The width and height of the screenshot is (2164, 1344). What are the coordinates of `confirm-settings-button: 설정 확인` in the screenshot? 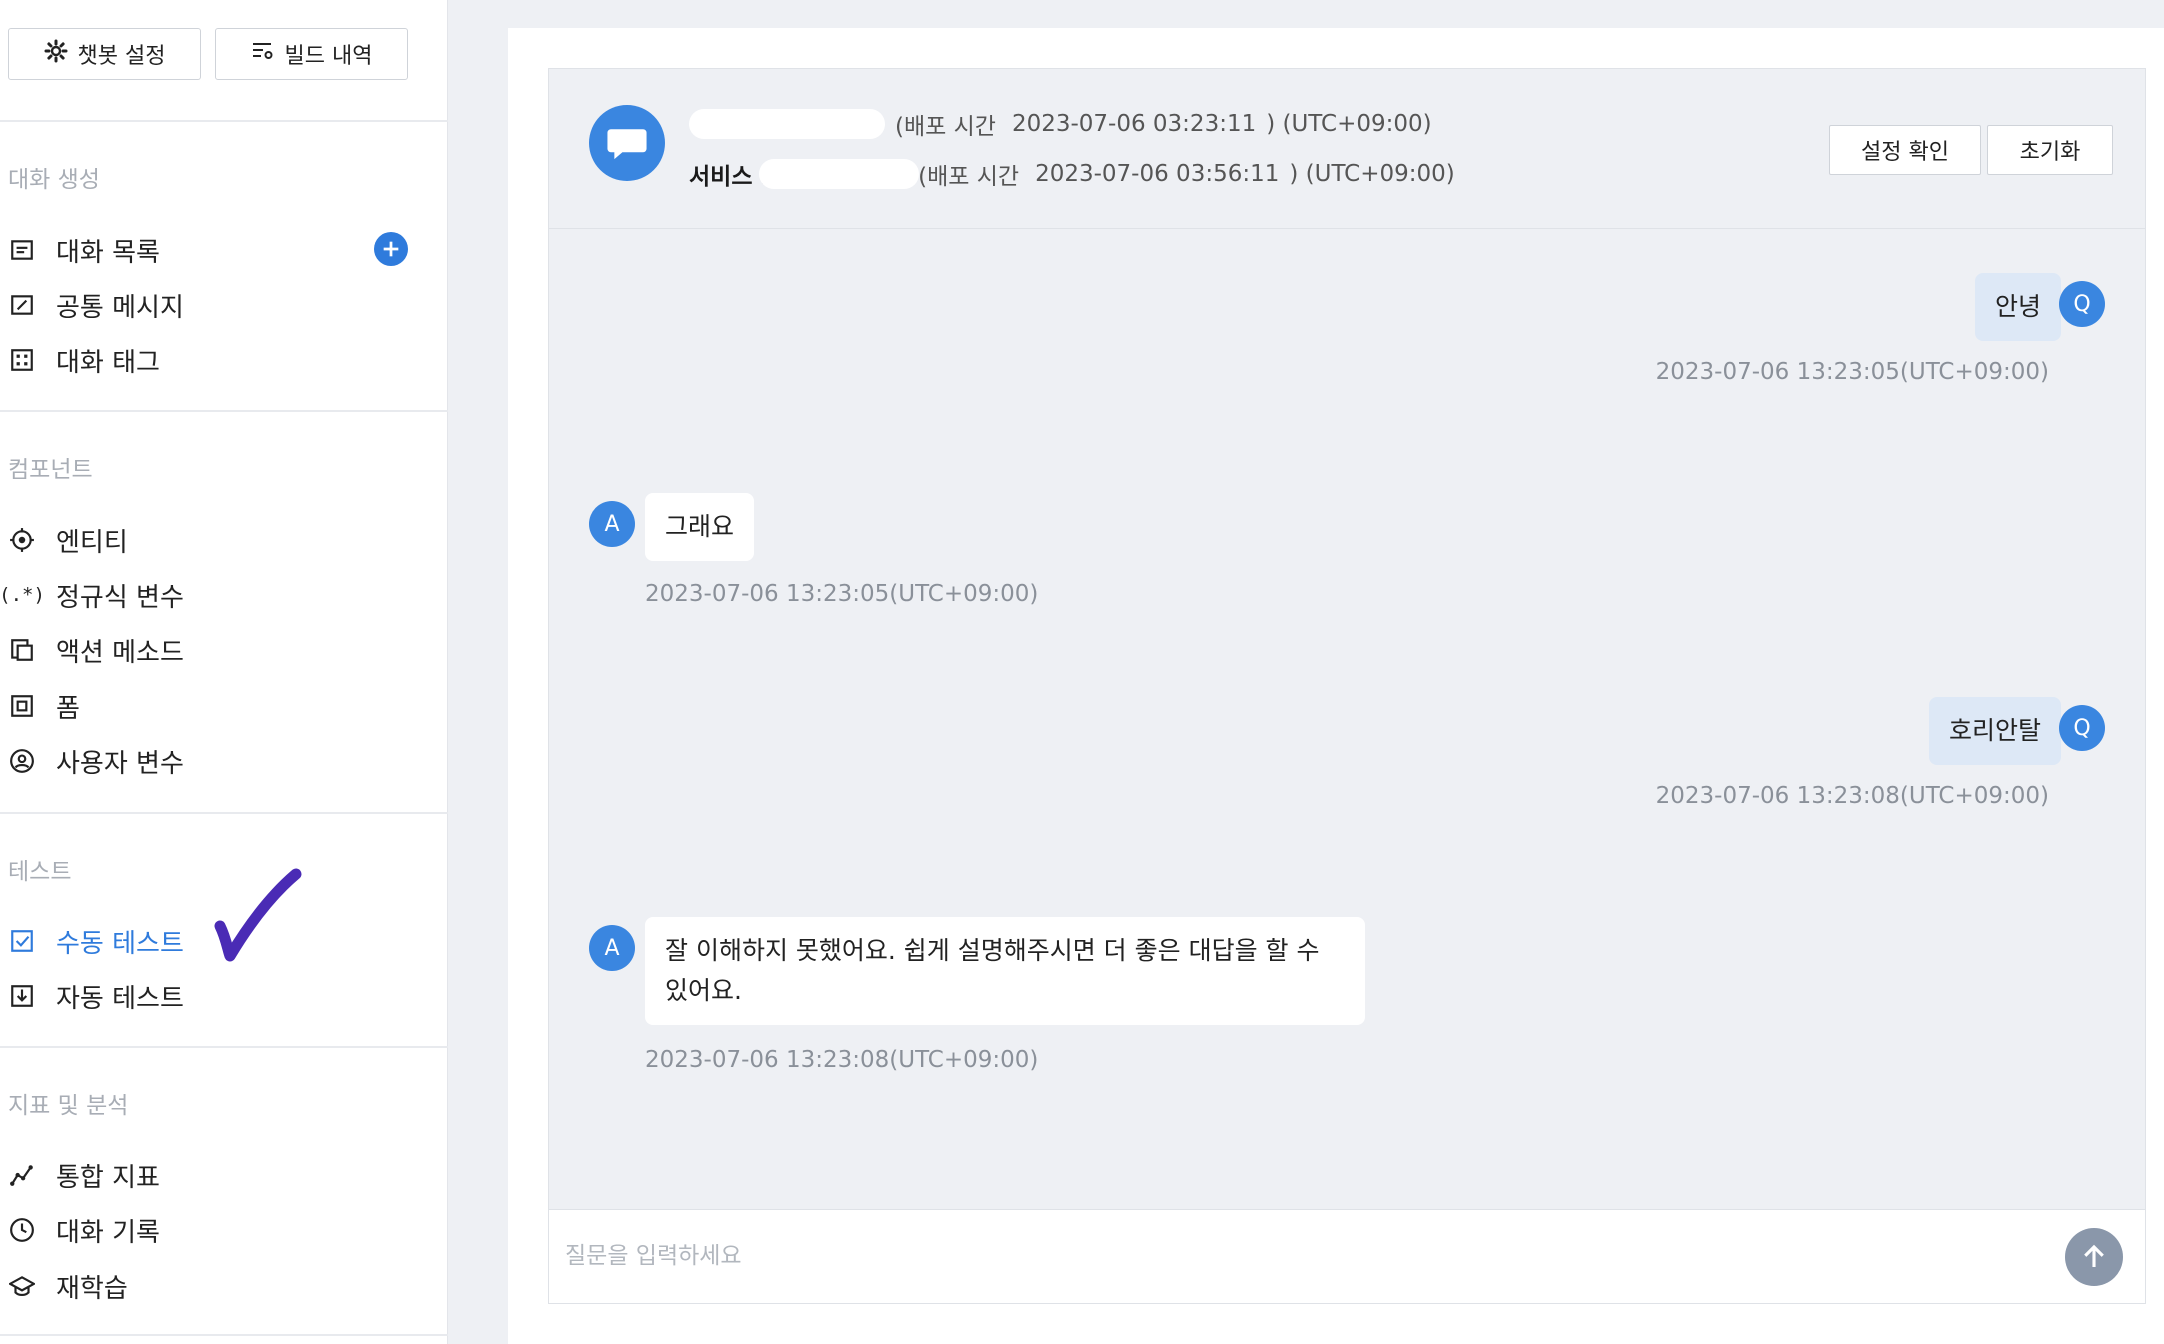 It's located at (1905, 150).